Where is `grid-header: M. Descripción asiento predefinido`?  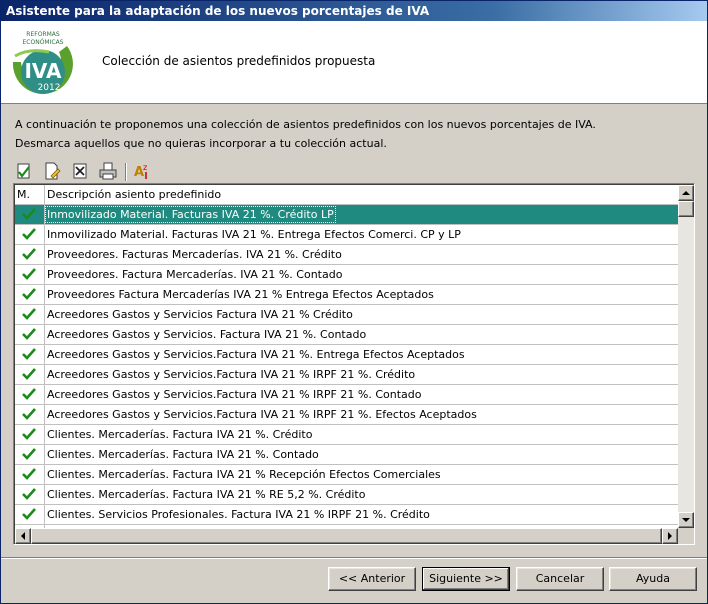 grid-header: M. Descripción asiento predefinido is located at coordinates (346, 195).